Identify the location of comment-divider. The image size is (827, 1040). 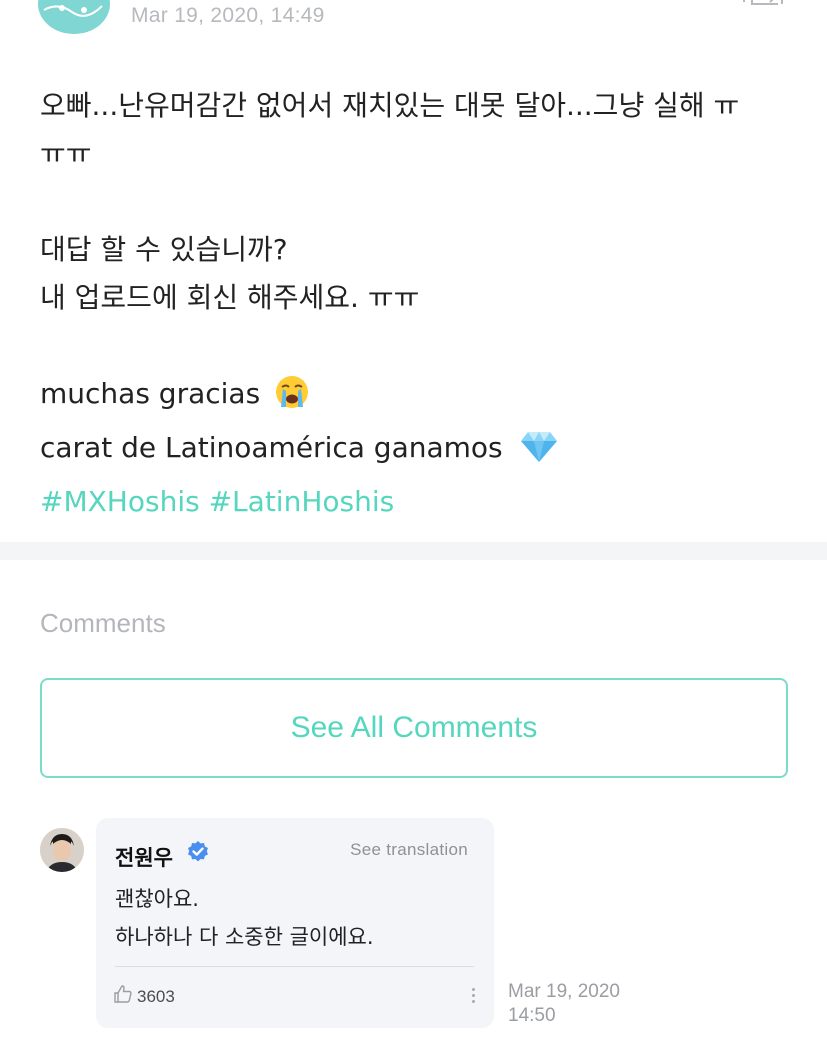
(294, 966).